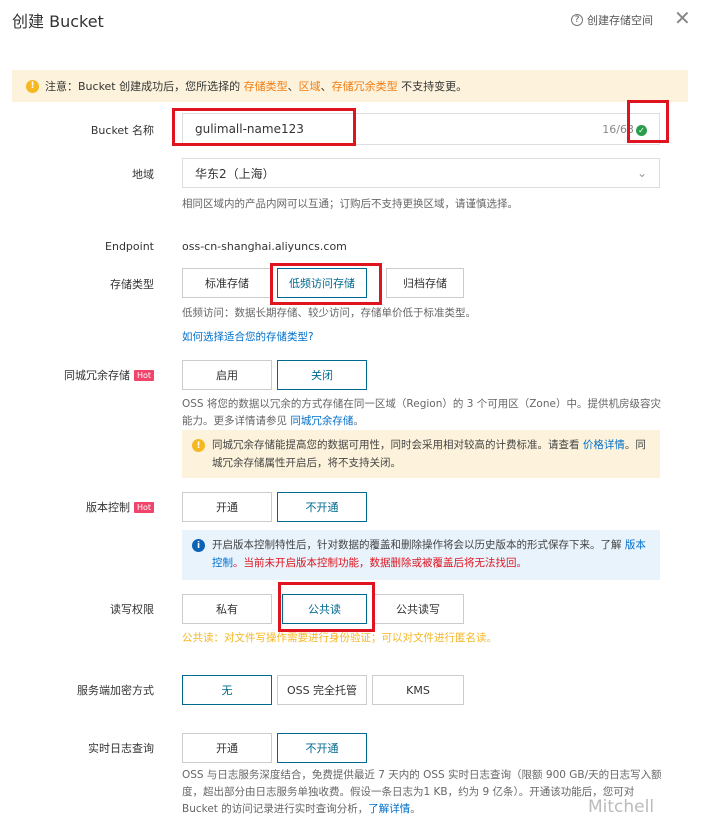 The height and width of the screenshot is (838, 704). I want to click on zrs-doc-link: 同城冗余存储, so click(321, 421).